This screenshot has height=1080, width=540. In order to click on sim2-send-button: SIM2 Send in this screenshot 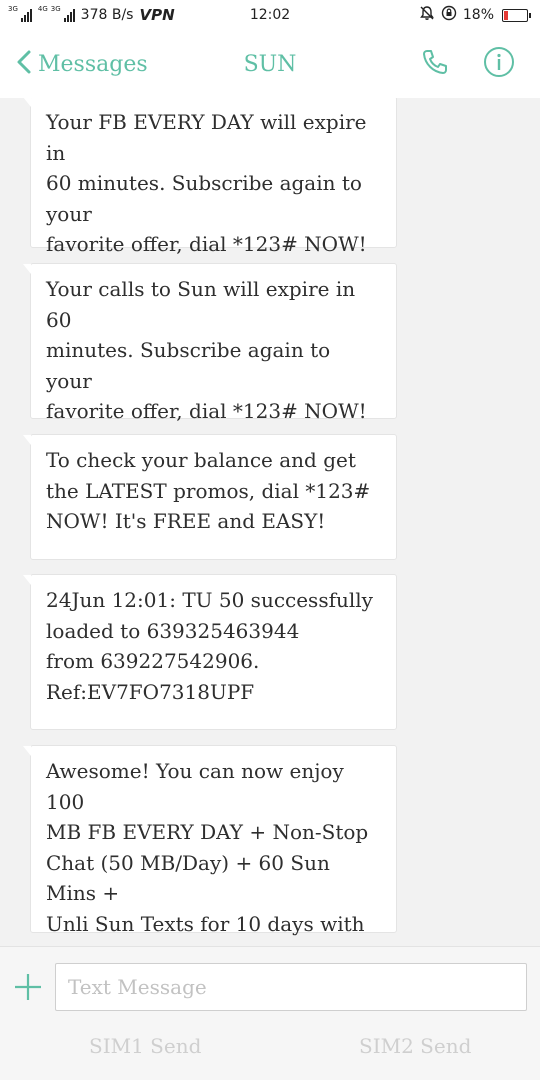, I will do `click(415, 1046)`.